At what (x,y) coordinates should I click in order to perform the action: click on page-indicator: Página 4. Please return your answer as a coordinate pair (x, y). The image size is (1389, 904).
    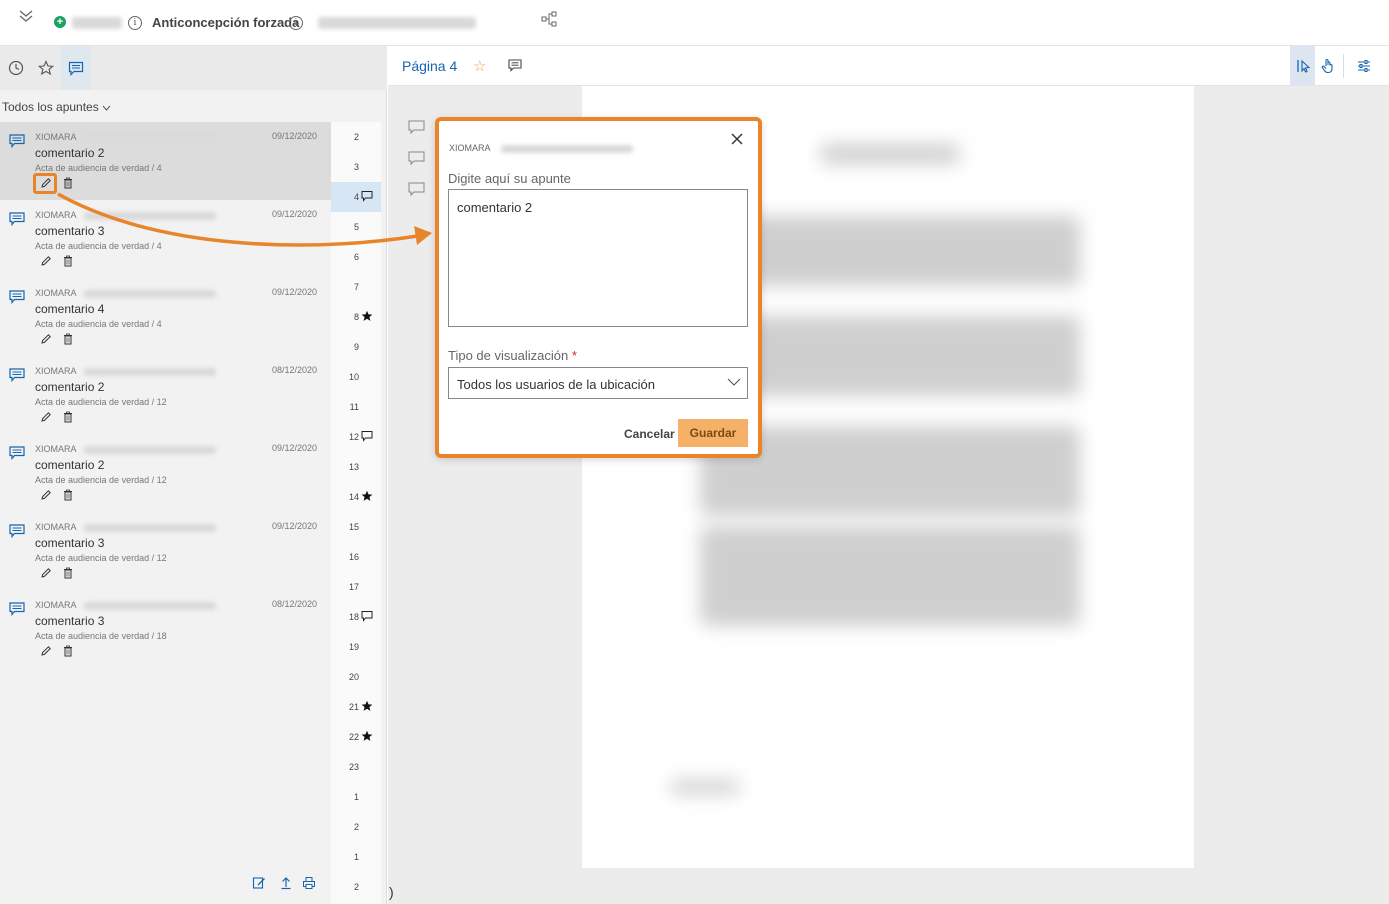
    Looking at the image, I should click on (429, 66).